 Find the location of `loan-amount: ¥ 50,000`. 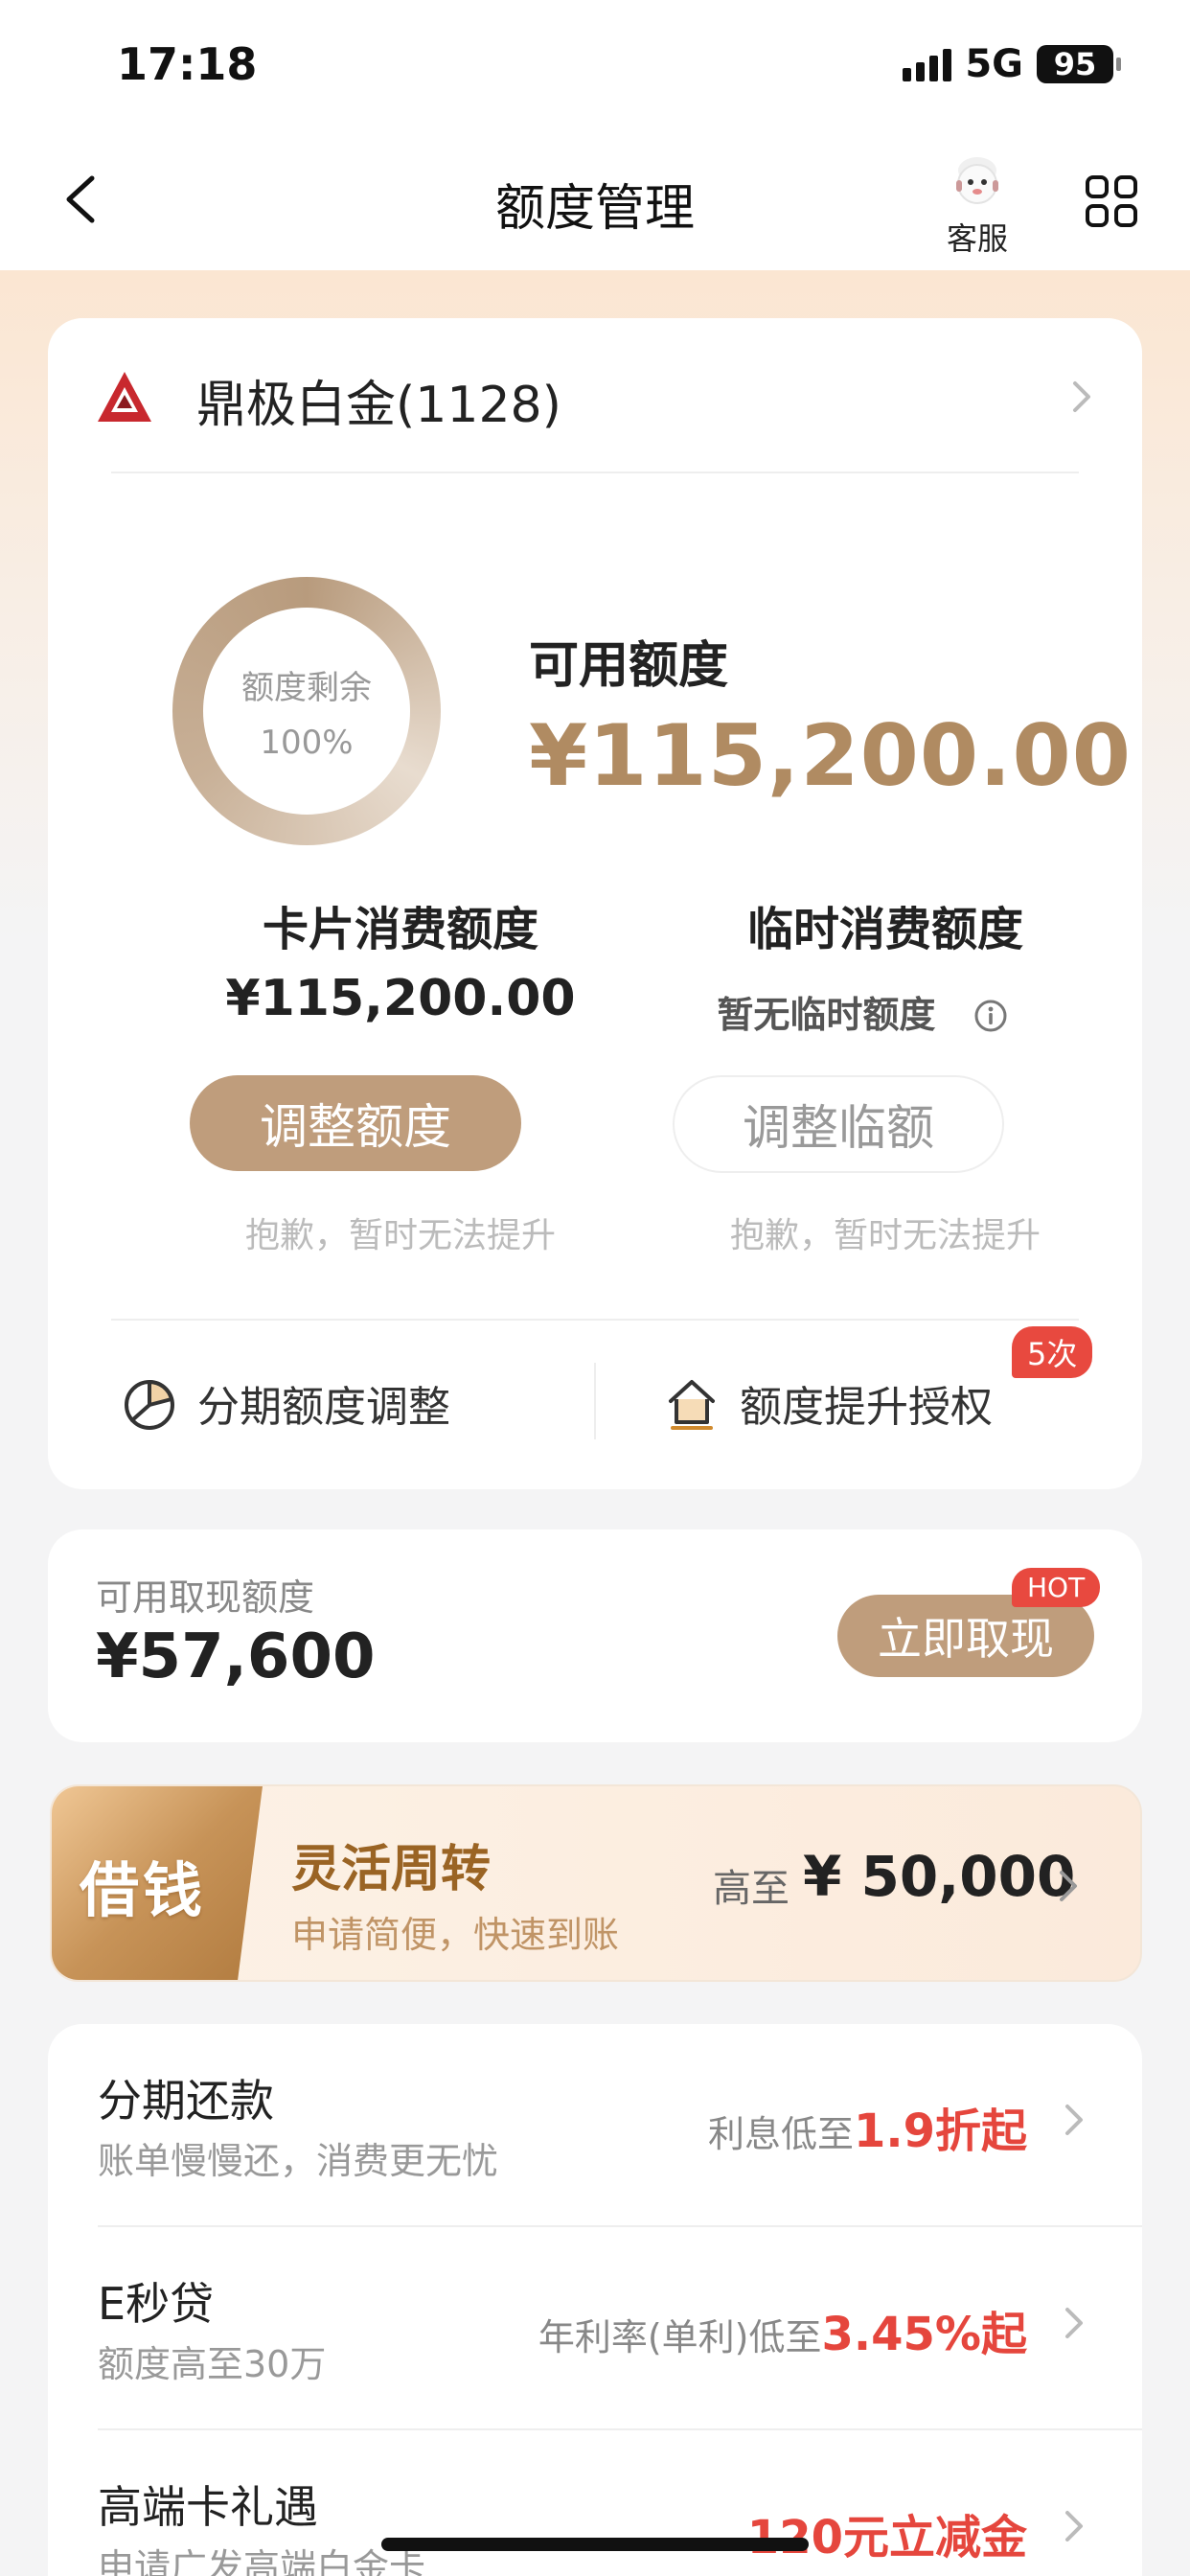

loan-amount: ¥ 50,000 is located at coordinates (940, 1876).